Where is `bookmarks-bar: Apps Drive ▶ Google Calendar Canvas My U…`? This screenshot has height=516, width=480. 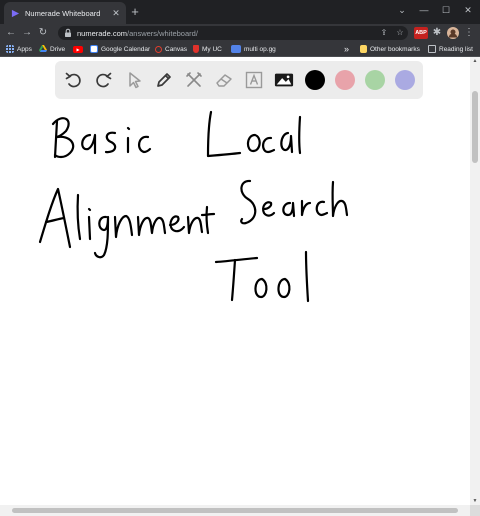 bookmarks-bar: Apps Drive ▶ Google Calendar Canvas My U… is located at coordinates (240, 49).